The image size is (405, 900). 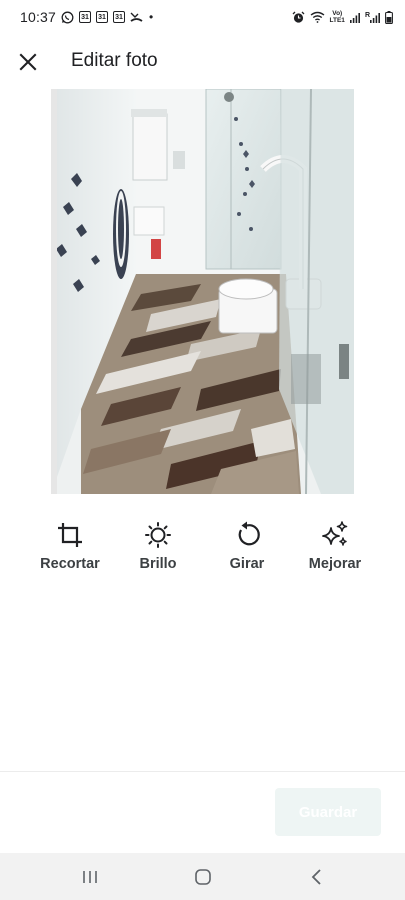 I want to click on status-time: 10:37, so click(x=38, y=17).